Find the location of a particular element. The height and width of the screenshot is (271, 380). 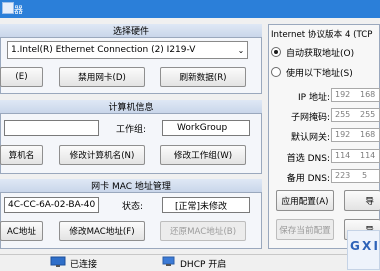

chevron-down-icon: ⌄ is located at coordinates (241, 50).